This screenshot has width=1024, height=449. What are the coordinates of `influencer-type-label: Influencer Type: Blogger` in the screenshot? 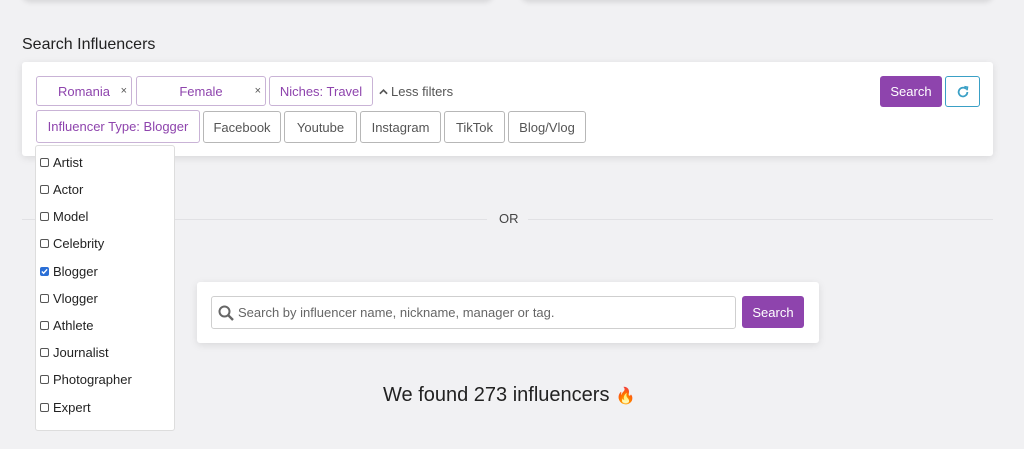 It's located at (118, 126).